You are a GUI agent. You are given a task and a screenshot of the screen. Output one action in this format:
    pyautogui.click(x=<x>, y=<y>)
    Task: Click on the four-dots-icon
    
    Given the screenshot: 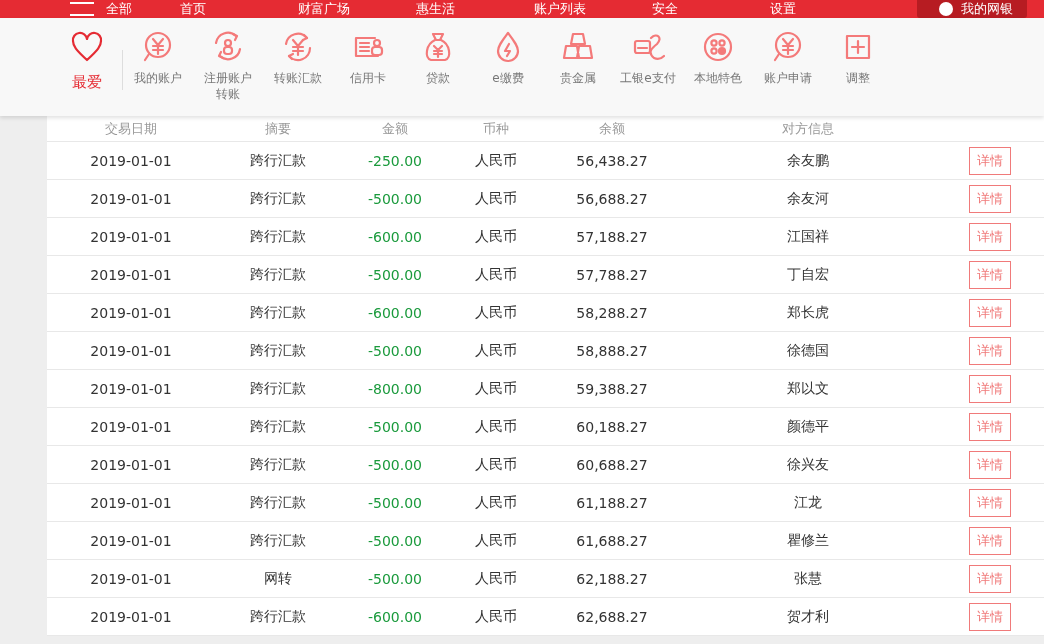 What is the action you would take?
    pyautogui.click(x=718, y=47)
    